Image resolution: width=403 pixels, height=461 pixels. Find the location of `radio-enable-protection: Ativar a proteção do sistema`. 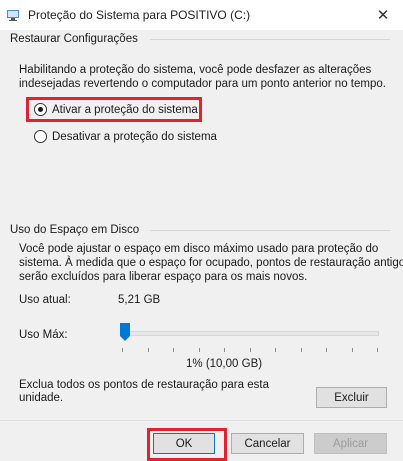

radio-enable-protection: Ativar a proteção do sistema is located at coordinates (116, 109).